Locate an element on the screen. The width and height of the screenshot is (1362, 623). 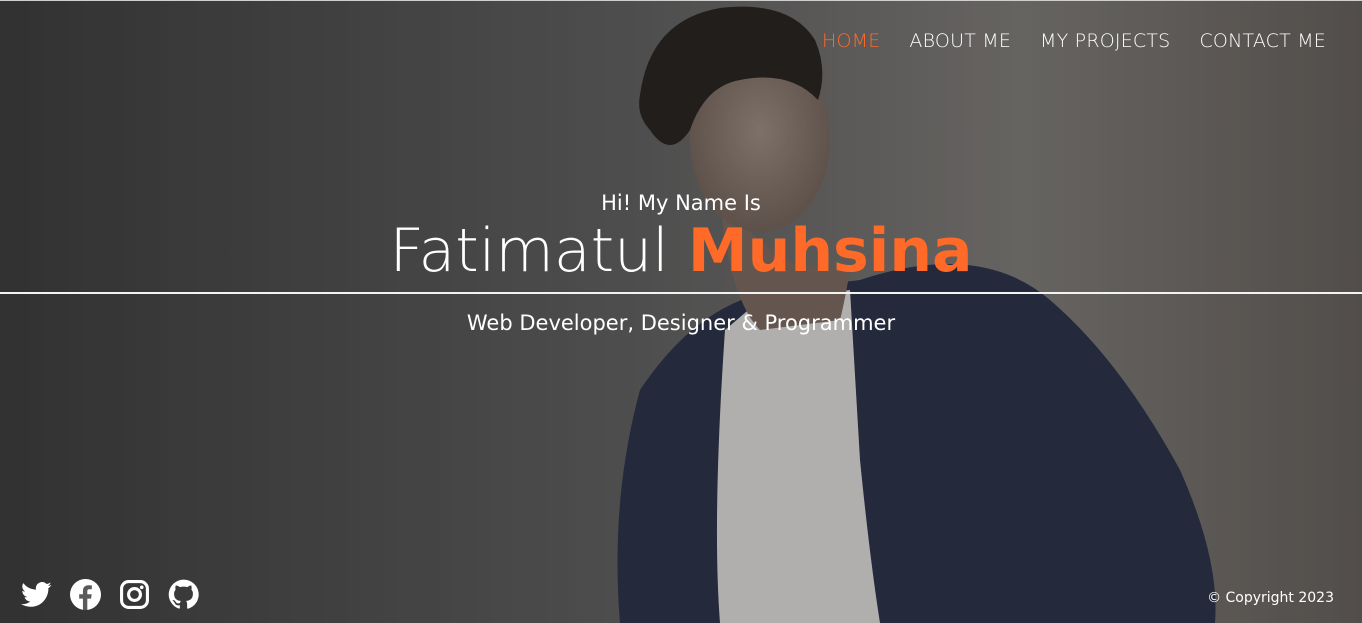
main-nav: HOME ABOUT ME MY PROJECTS CONTACT ME is located at coordinates (1074, 41).